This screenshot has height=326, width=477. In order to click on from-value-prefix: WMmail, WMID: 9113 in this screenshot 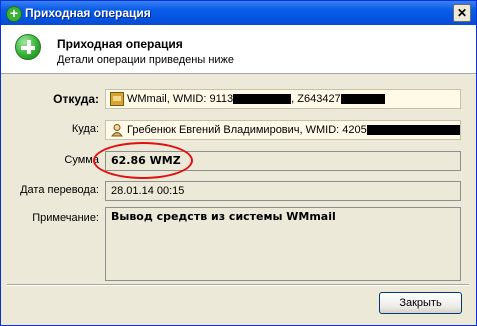, I will do `click(180, 99)`.